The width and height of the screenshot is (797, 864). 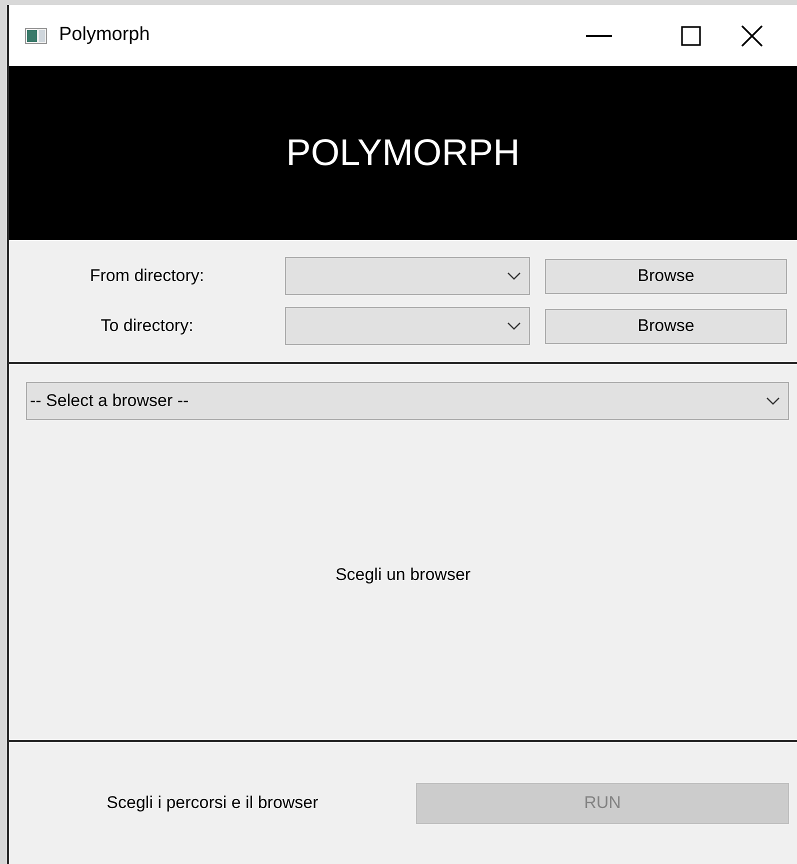 What do you see at coordinates (407, 401) in the screenshot?
I see `browser-dropdown: -- Select a browser --` at bounding box center [407, 401].